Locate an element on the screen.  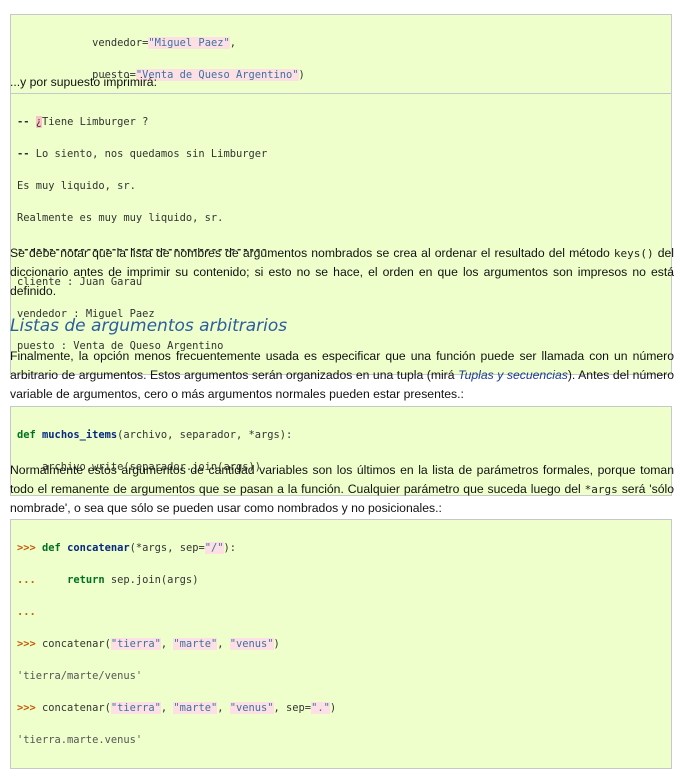
inline-code: *args is located at coordinates (601, 489).